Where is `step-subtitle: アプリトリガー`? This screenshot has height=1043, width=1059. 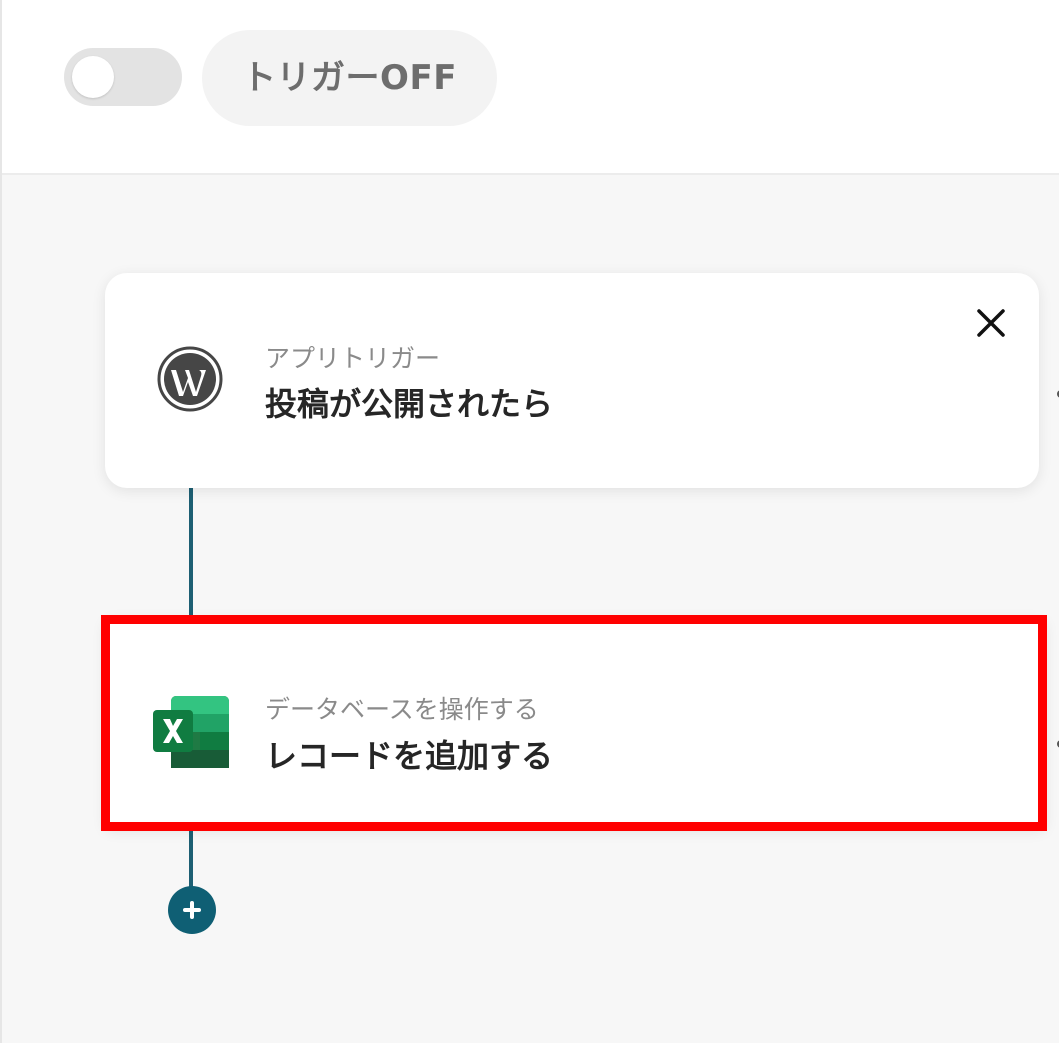
step-subtitle: アプリトリガー is located at coordinates (353, 358).